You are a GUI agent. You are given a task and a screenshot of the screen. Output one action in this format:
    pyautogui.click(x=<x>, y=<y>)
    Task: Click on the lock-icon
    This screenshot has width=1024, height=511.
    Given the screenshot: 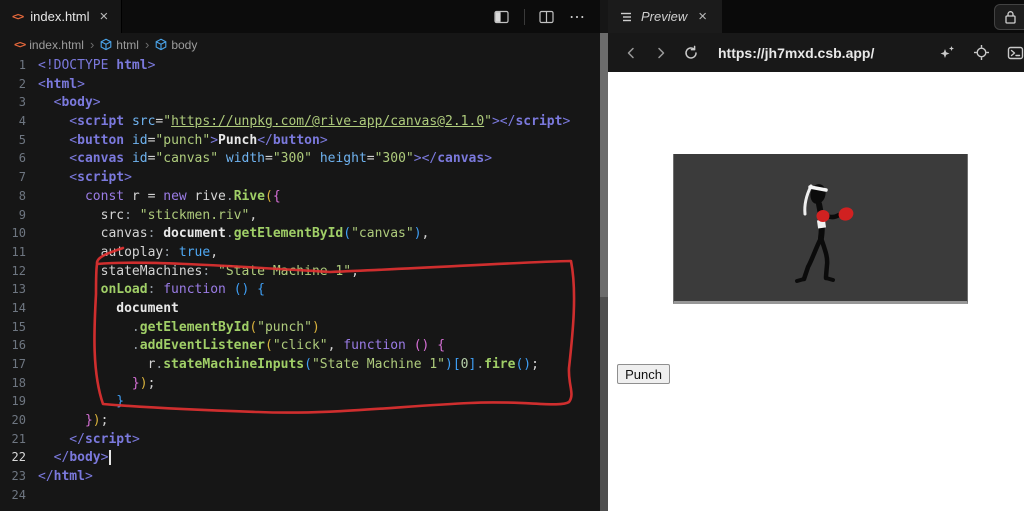 What is the action you would take?
    pyautogui.click(x=1010, y=17)
    